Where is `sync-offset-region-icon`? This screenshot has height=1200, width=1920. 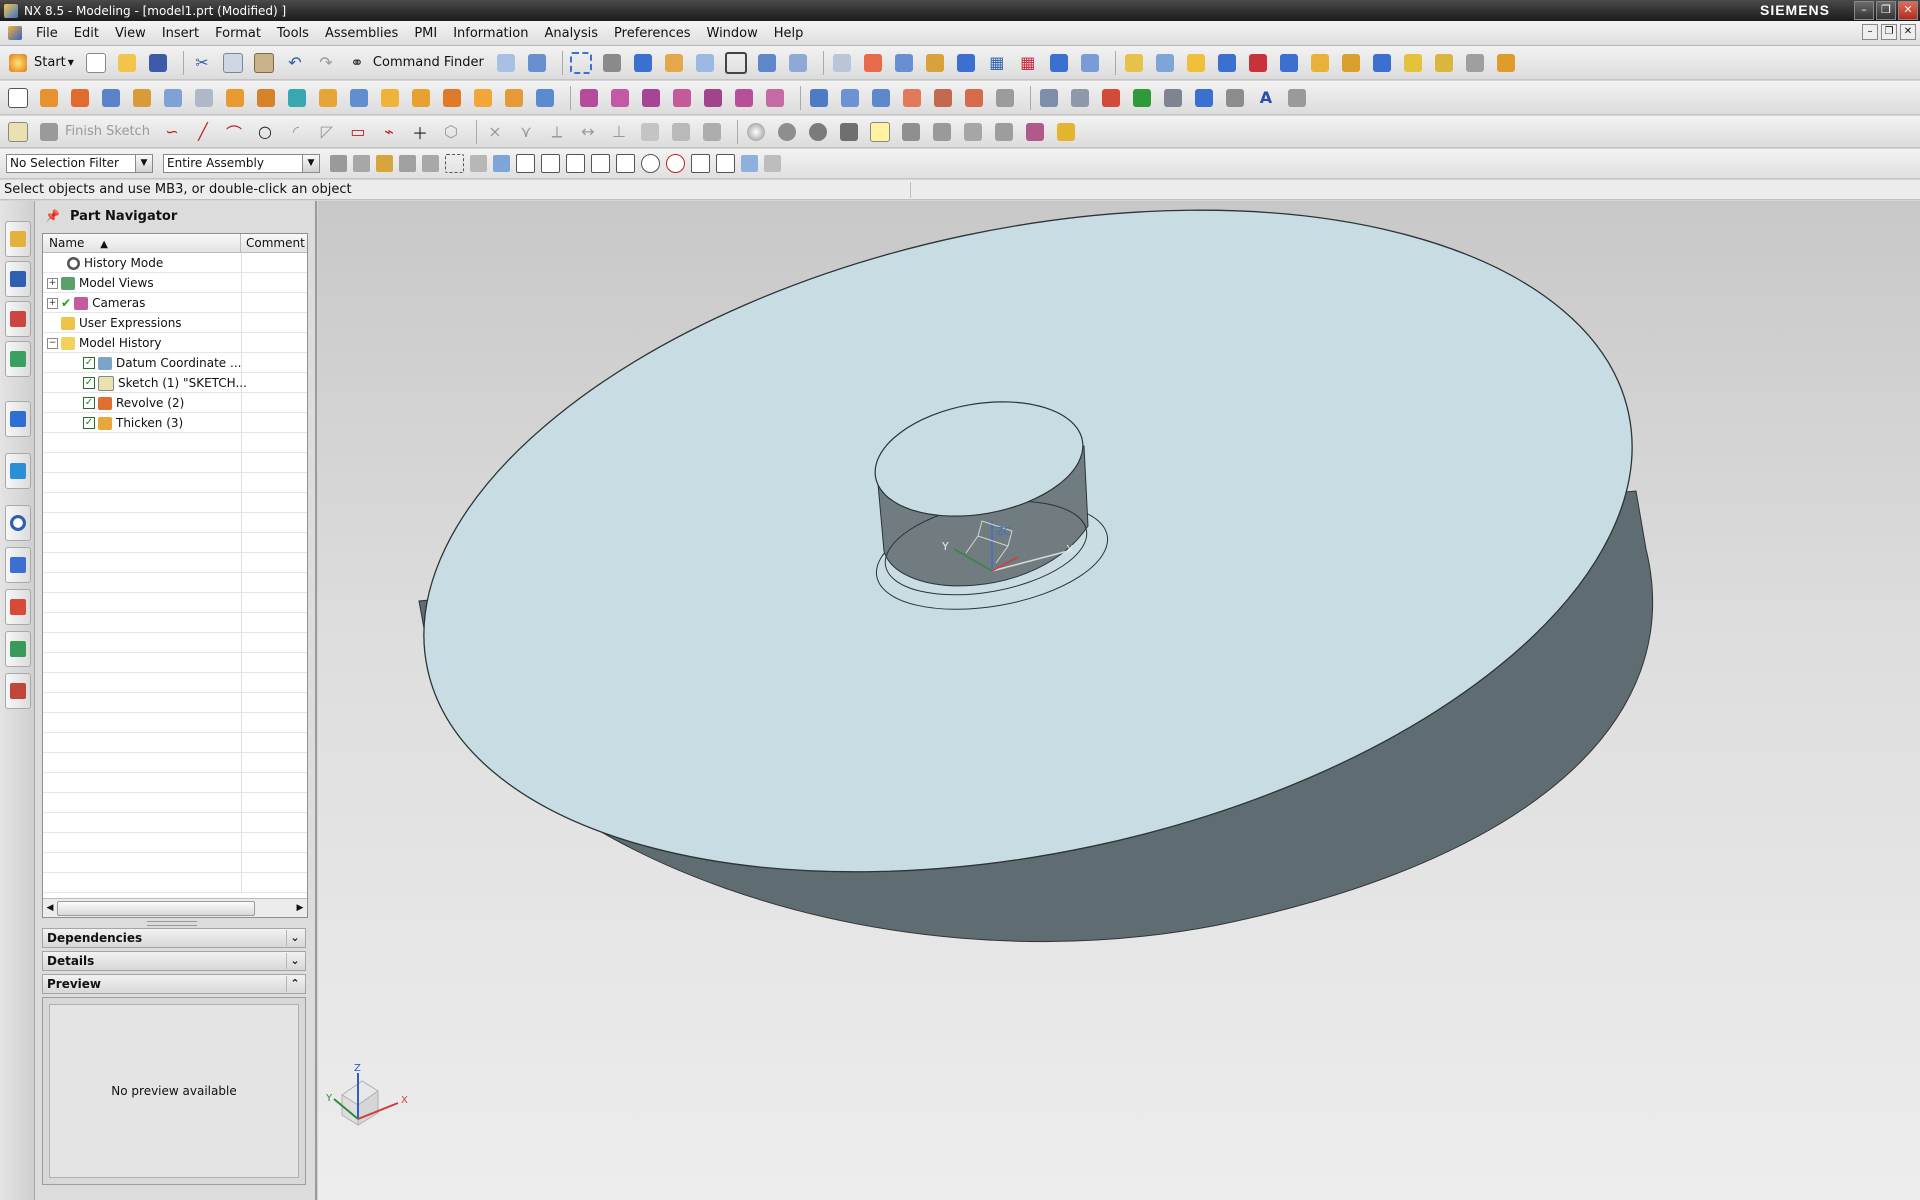
sync-offset-region-icon is located at coordinates (713, 98).